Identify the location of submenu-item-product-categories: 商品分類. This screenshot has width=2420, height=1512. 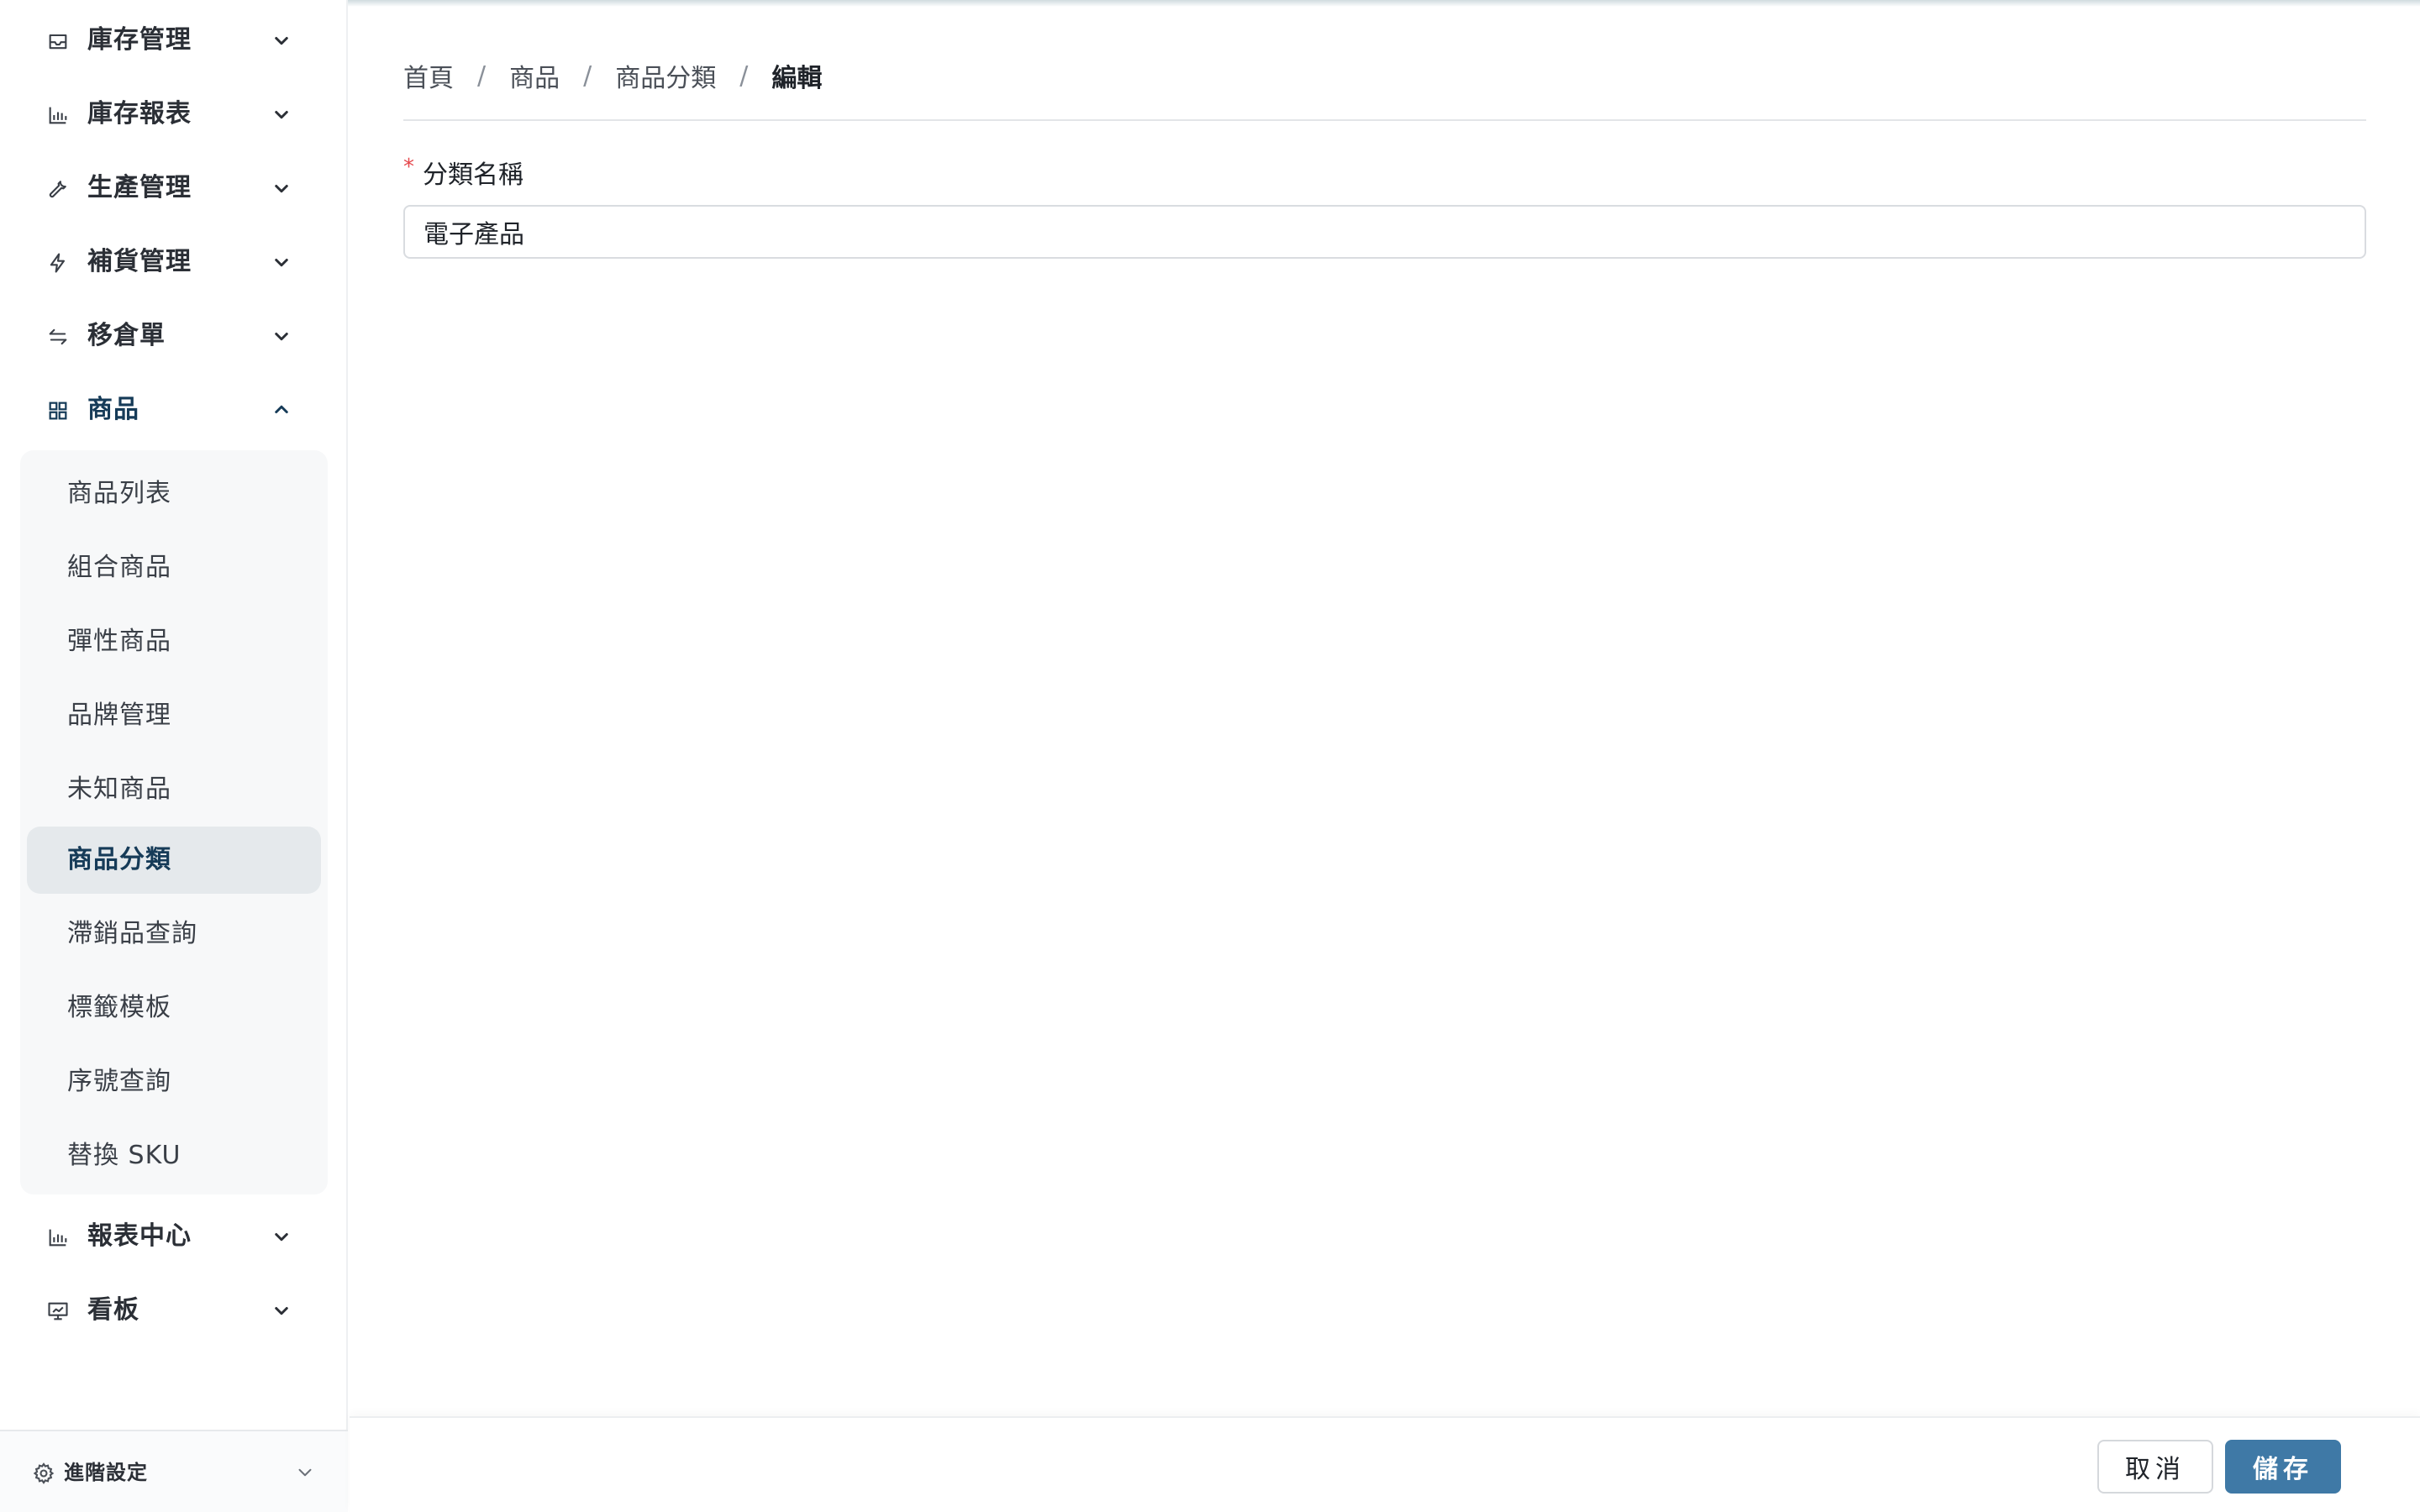
(174, 860).